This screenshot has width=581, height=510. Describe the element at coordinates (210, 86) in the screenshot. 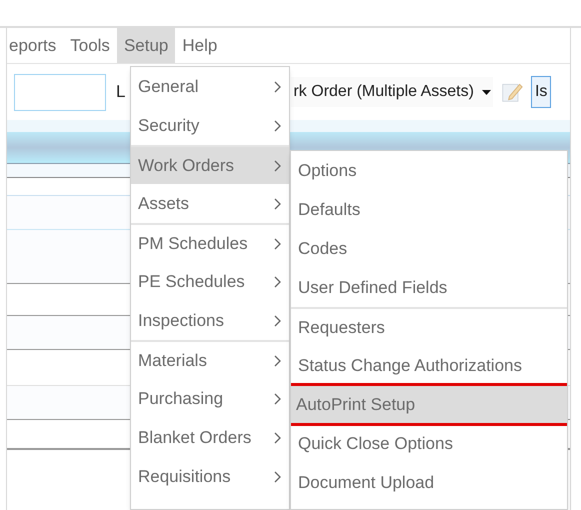

I see `menu-item: General` at that location.